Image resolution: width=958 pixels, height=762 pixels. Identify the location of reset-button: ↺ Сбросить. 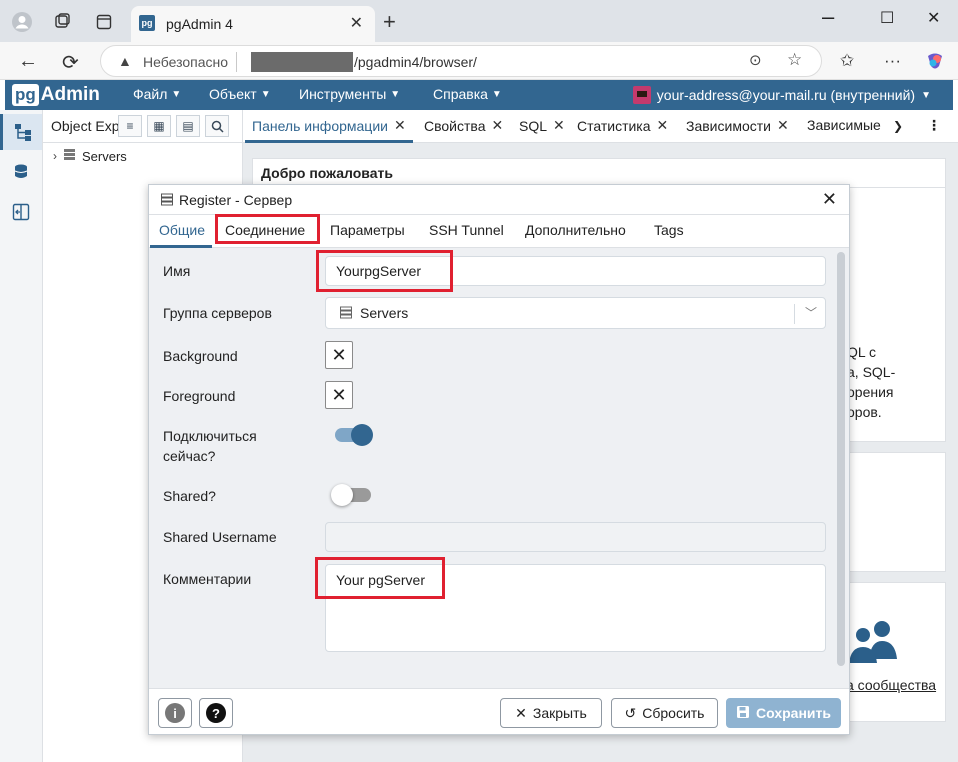
(664, 713).